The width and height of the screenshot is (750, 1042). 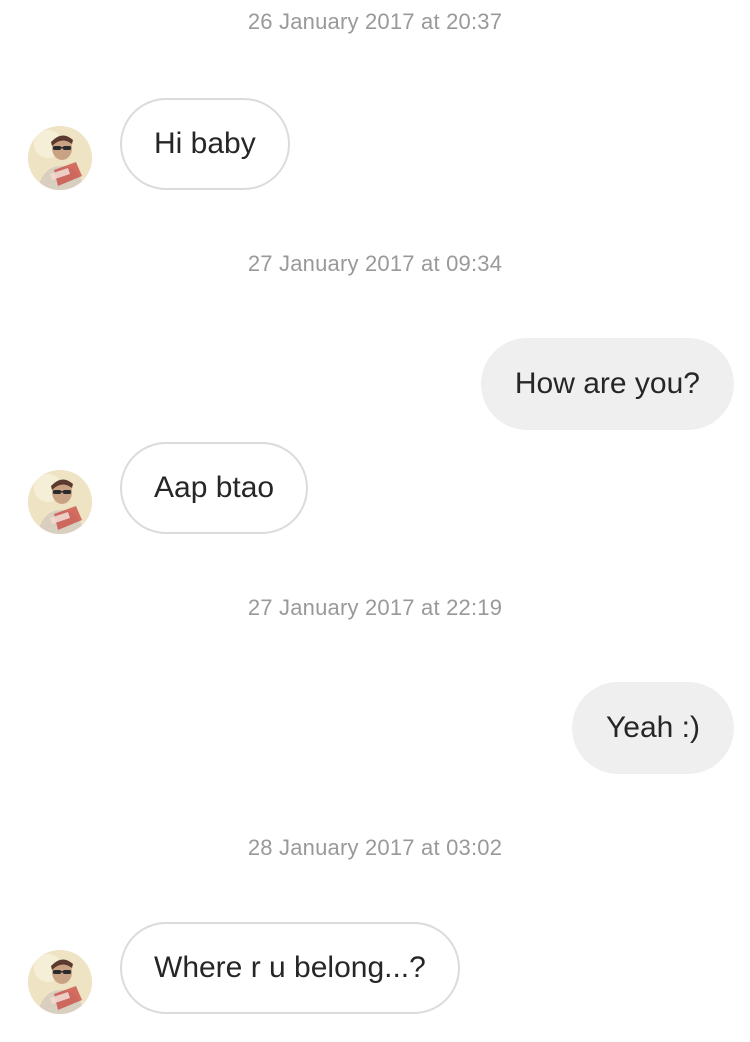 What do you see at coordinates (607, 384) in the screenshot?
I see `message-bubble-outgoing: How are you?` at bounding box center [607, 384].